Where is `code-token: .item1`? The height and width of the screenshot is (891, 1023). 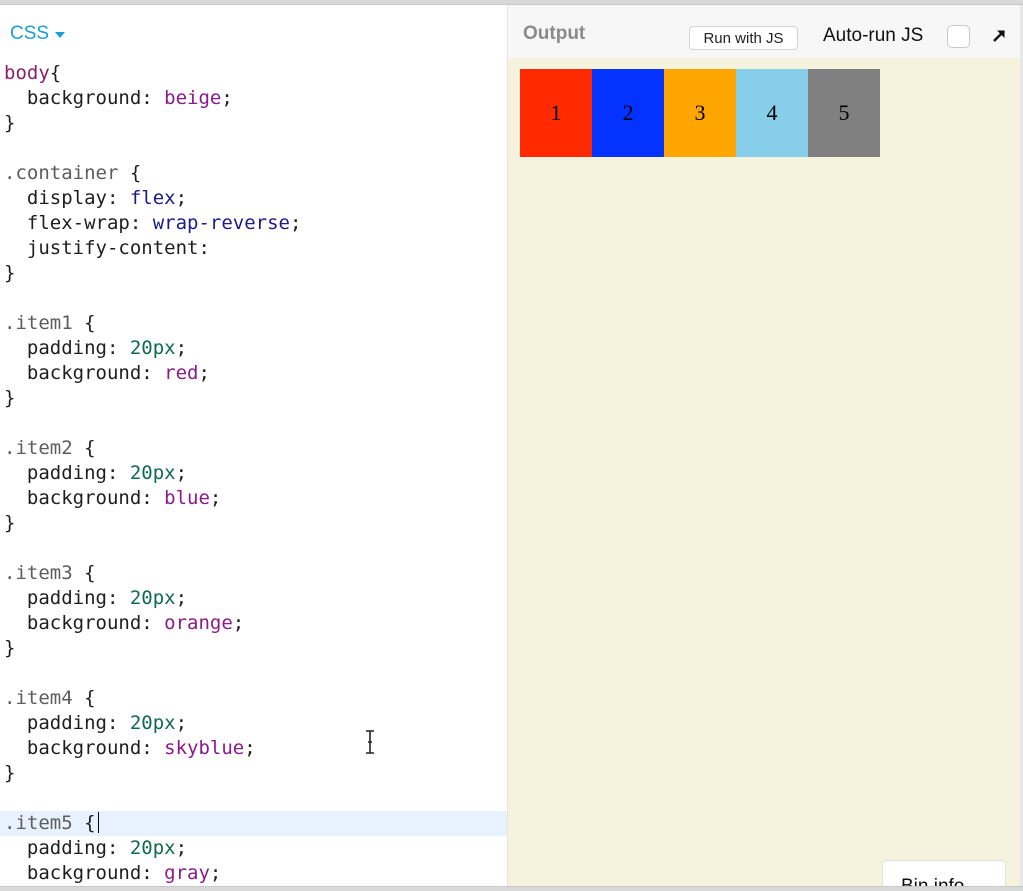 code-token: .item1 is located at coordinates (38, 323).